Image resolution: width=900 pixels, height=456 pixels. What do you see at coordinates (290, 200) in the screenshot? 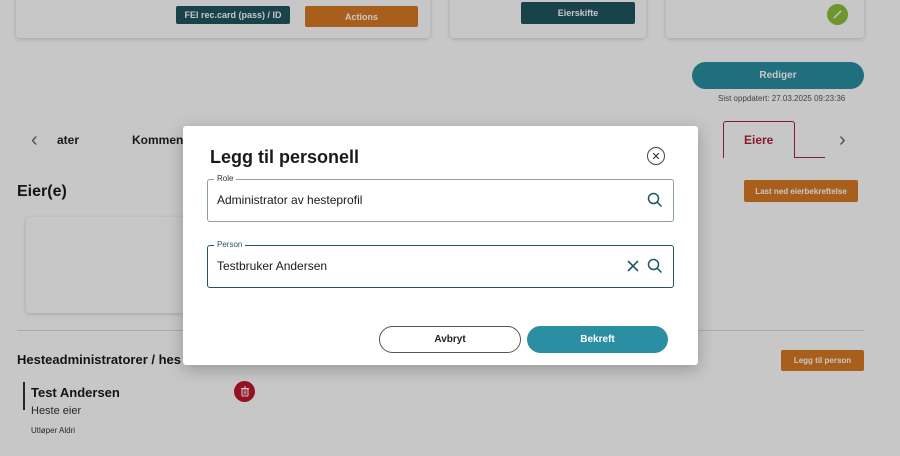
I see `role-field-value: Administrator av hesteprofil` at bounding box center [290, 200].